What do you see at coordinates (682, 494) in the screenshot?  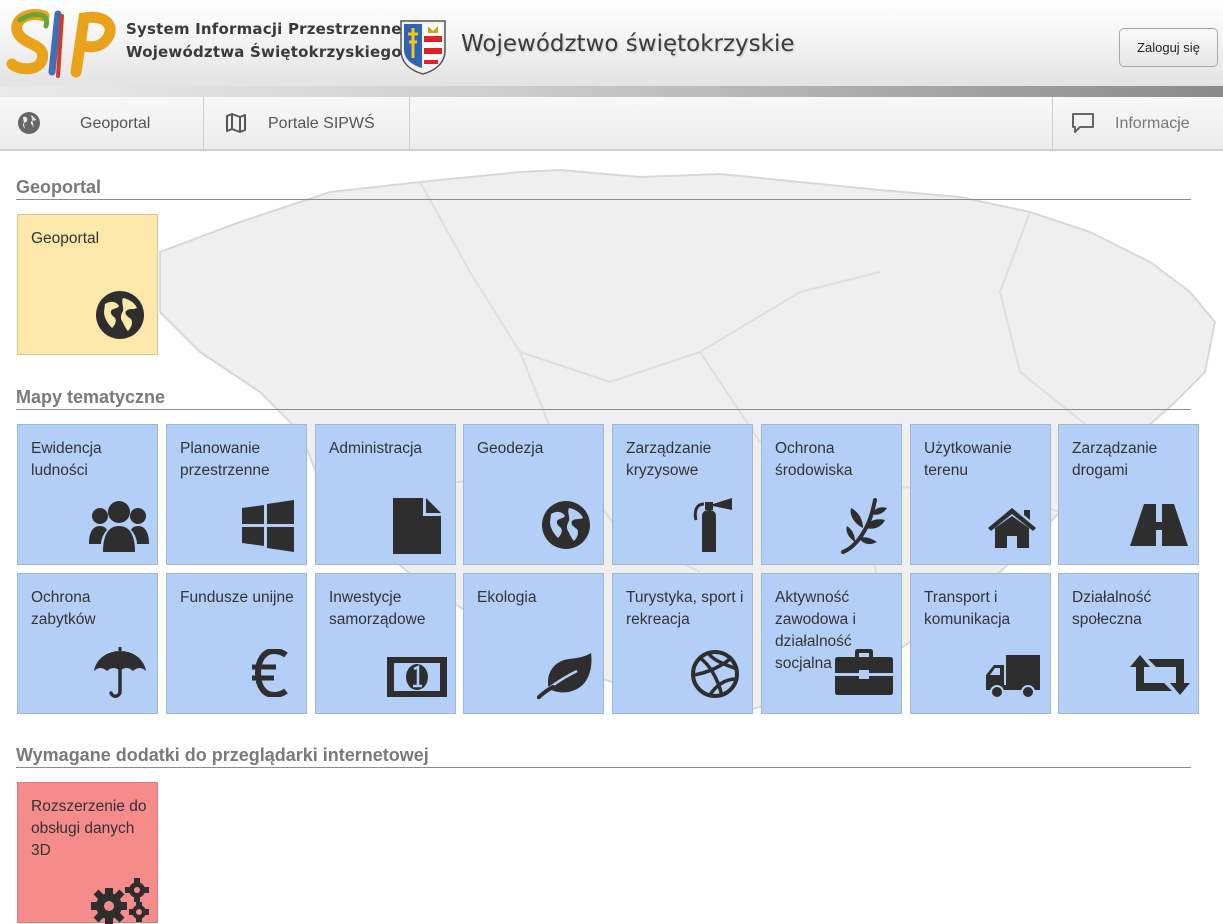 I see `tile-zarzadzanie-kryzysowe: Zarządzanie kryzysowe` at bounding box center [682, 494].